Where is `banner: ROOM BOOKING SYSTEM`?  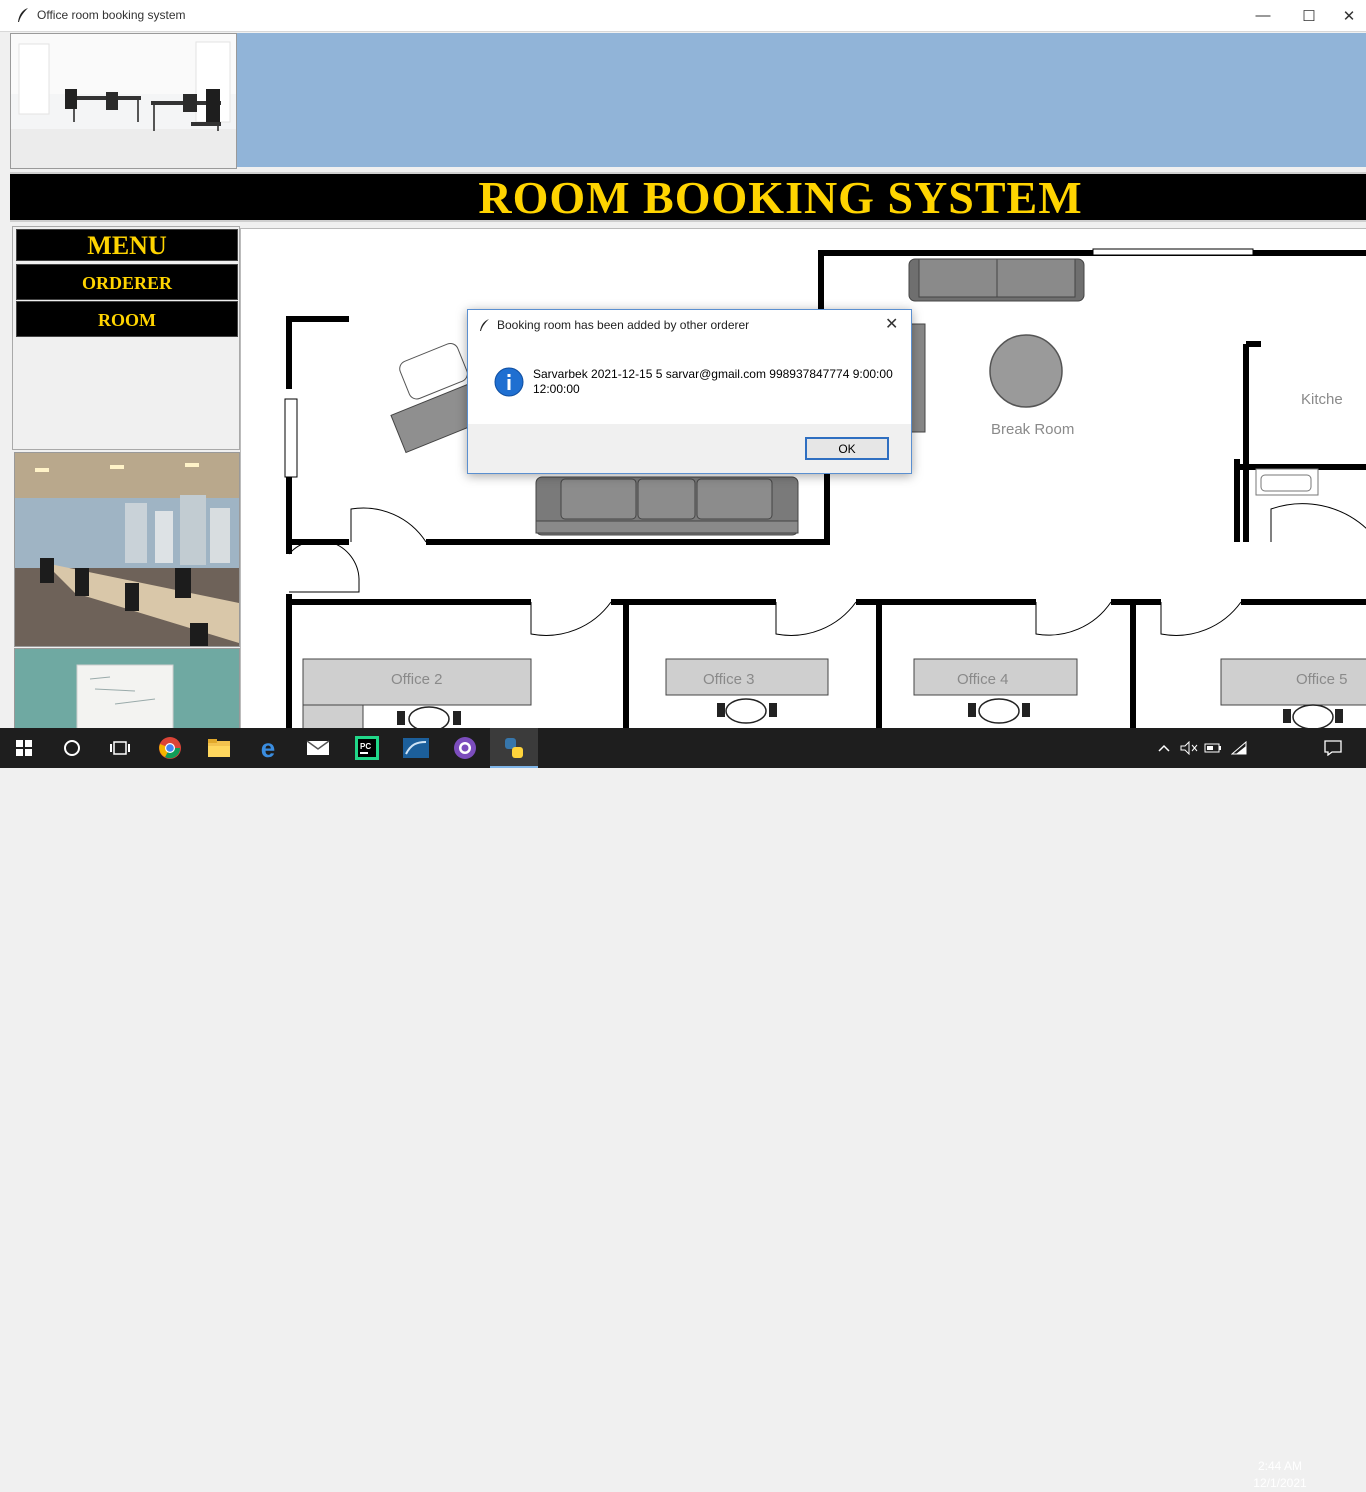 banner: ROOM BOOKING SYSTEM is located at coordinates (688, 197).